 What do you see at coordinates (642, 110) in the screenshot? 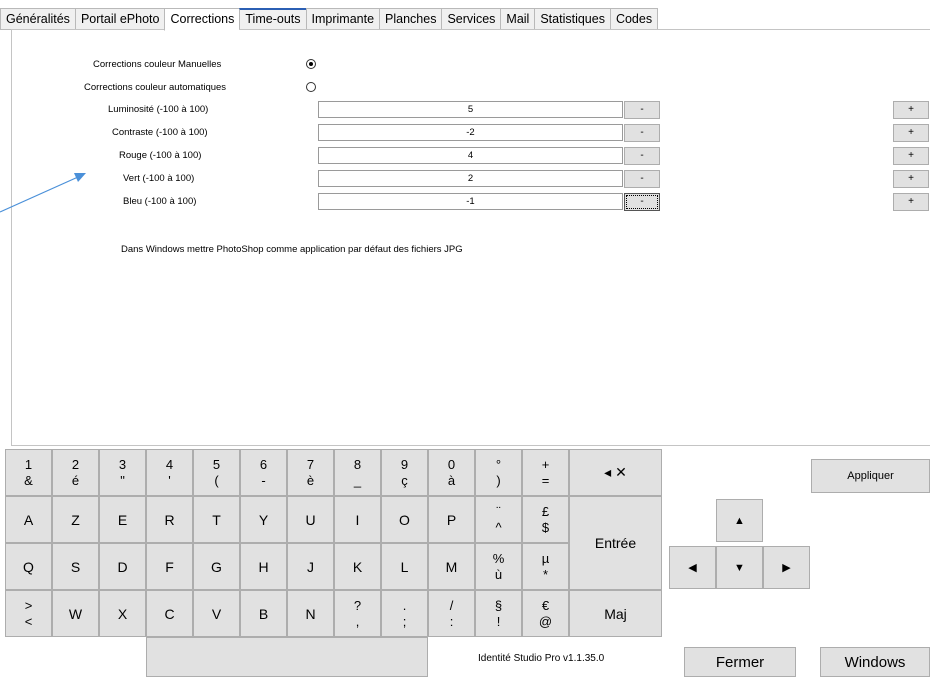
I see `luminosity-minus-button: -` at bounding box center [642, 110].